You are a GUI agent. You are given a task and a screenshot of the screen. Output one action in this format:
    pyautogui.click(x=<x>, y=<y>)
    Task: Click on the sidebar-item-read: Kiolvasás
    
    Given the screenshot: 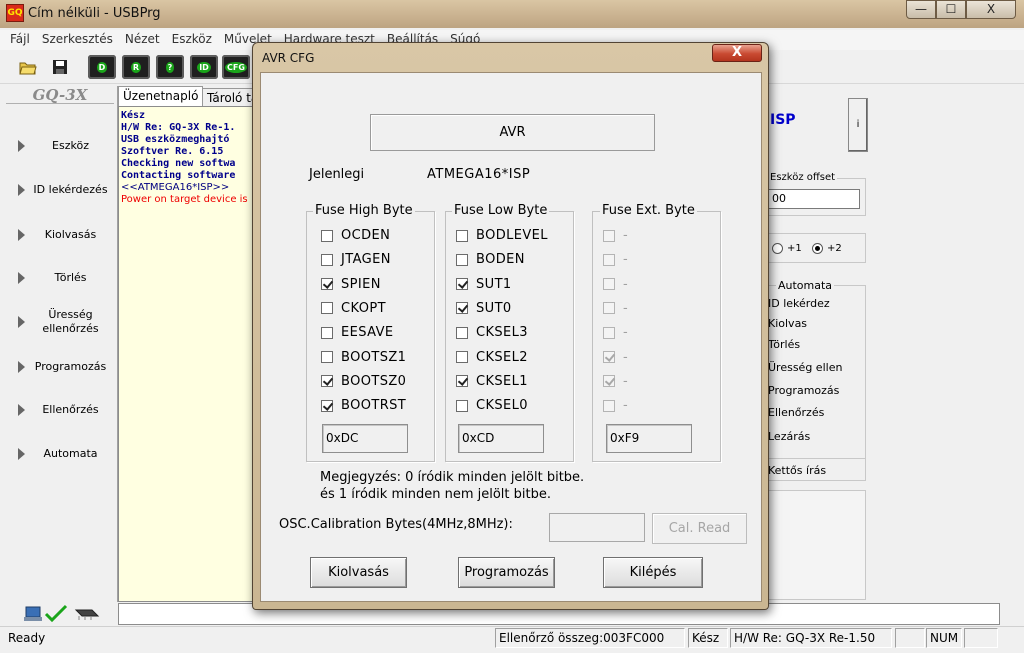 What is the action you would take?
    pyautogui.click(x=64, y=235)
    